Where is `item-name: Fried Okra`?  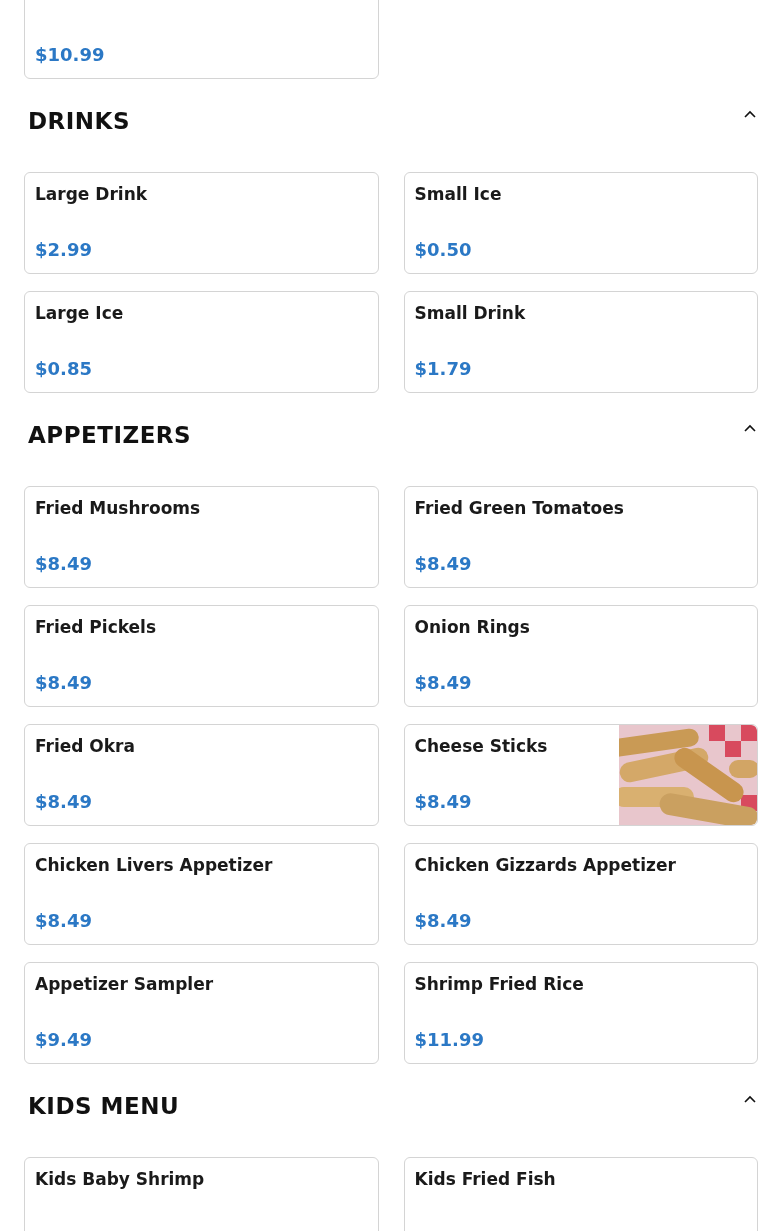 item-name: Fried Okra is located at coordinates (85, 746).